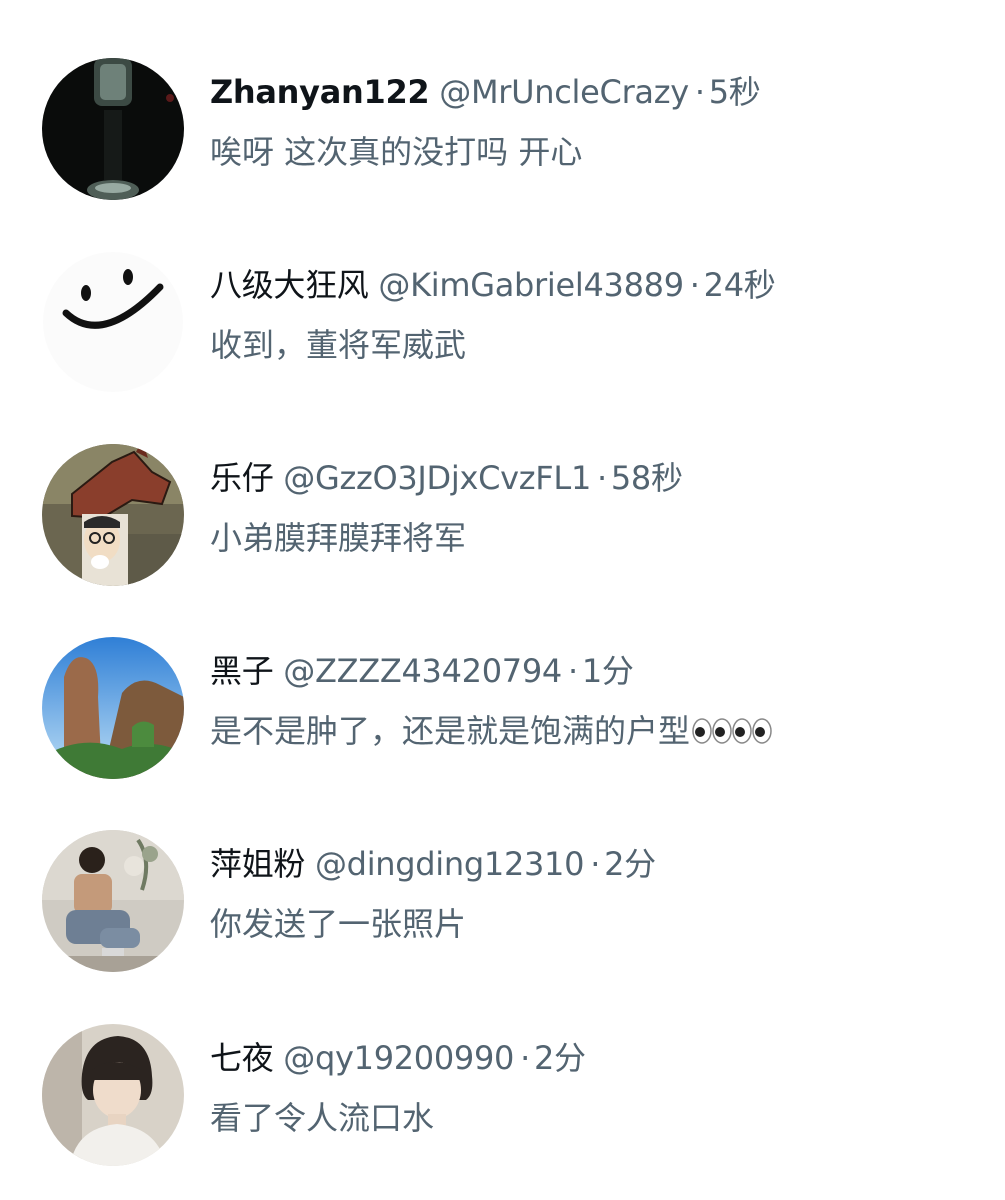 This screenshot has width=1005, height=1200. What do you see at coordinates (320, 92) in the screenshot?
I see `display-name: Zhanyan122` at bounding box center [320, 92].